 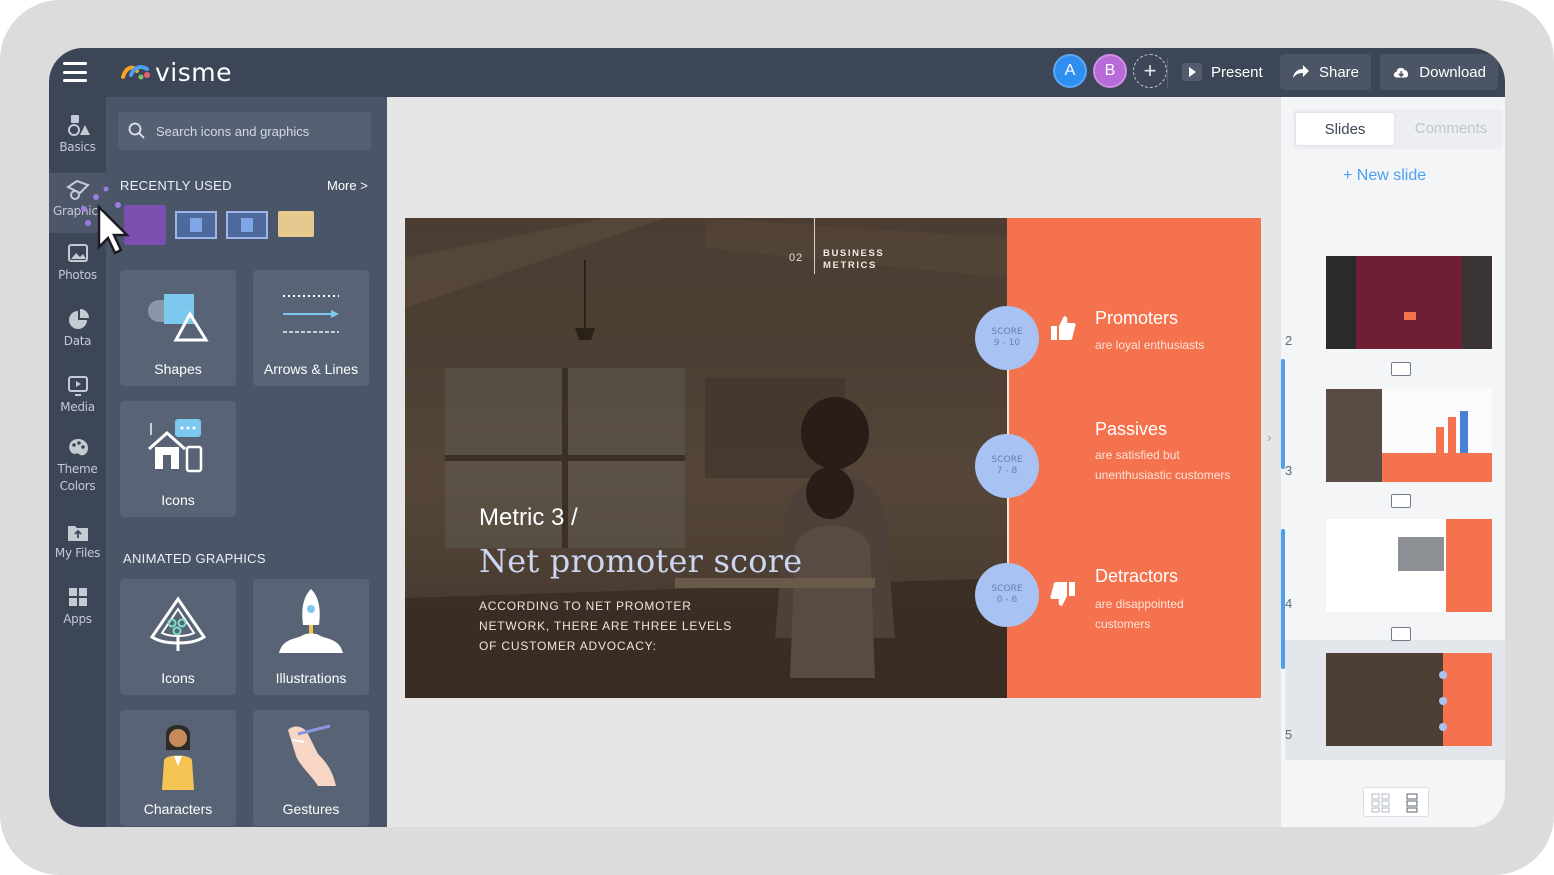 I want to click on score-circle-promoters: SCORE 9 - 10, so click(x=1007, y=338).